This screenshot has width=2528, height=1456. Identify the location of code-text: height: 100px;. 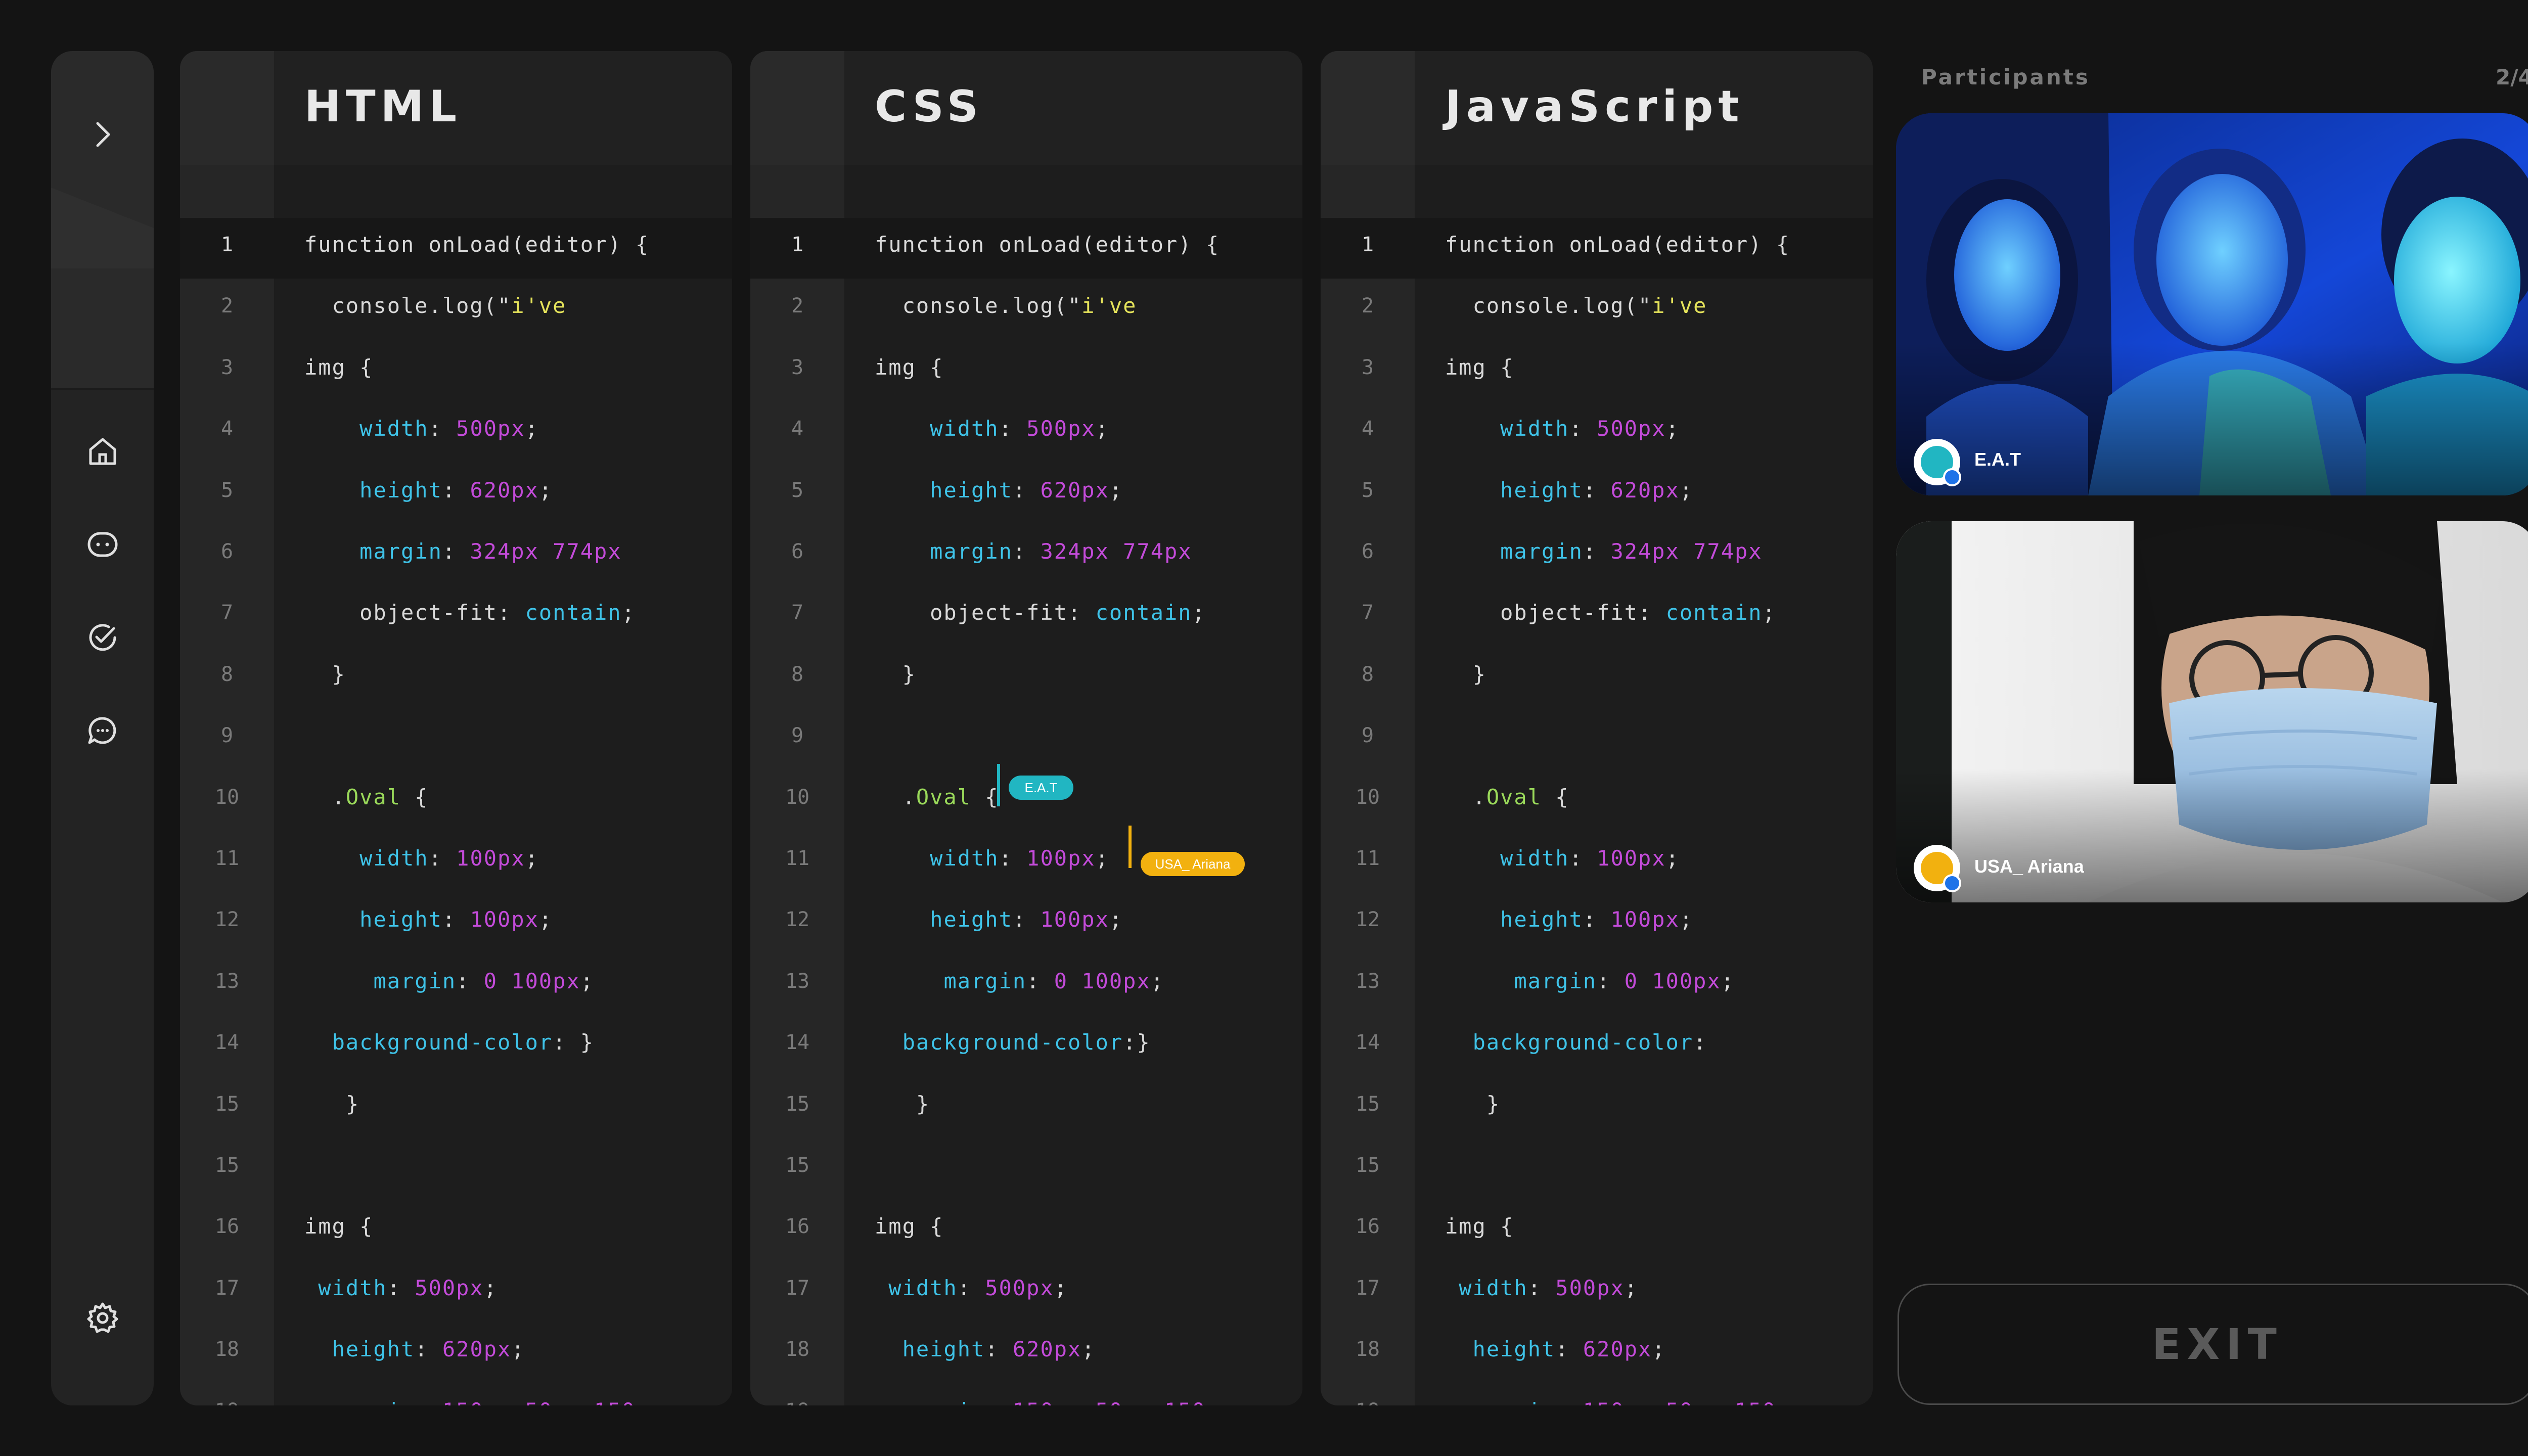
(429, 919).